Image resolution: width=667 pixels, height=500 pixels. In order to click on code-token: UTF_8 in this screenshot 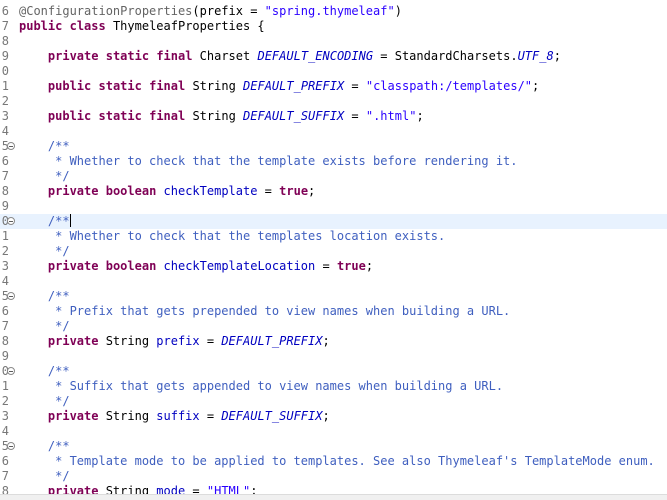, I will do `click(535, 56)`.